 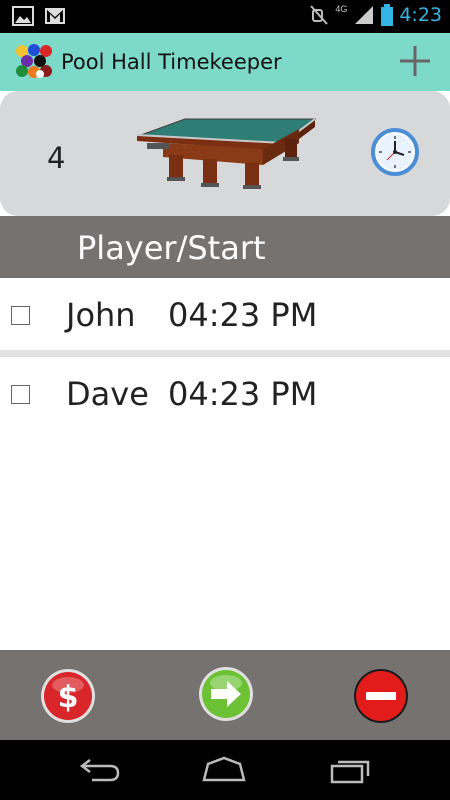 I want to click on gmail-notification-icon, so click(x=55, y=16).